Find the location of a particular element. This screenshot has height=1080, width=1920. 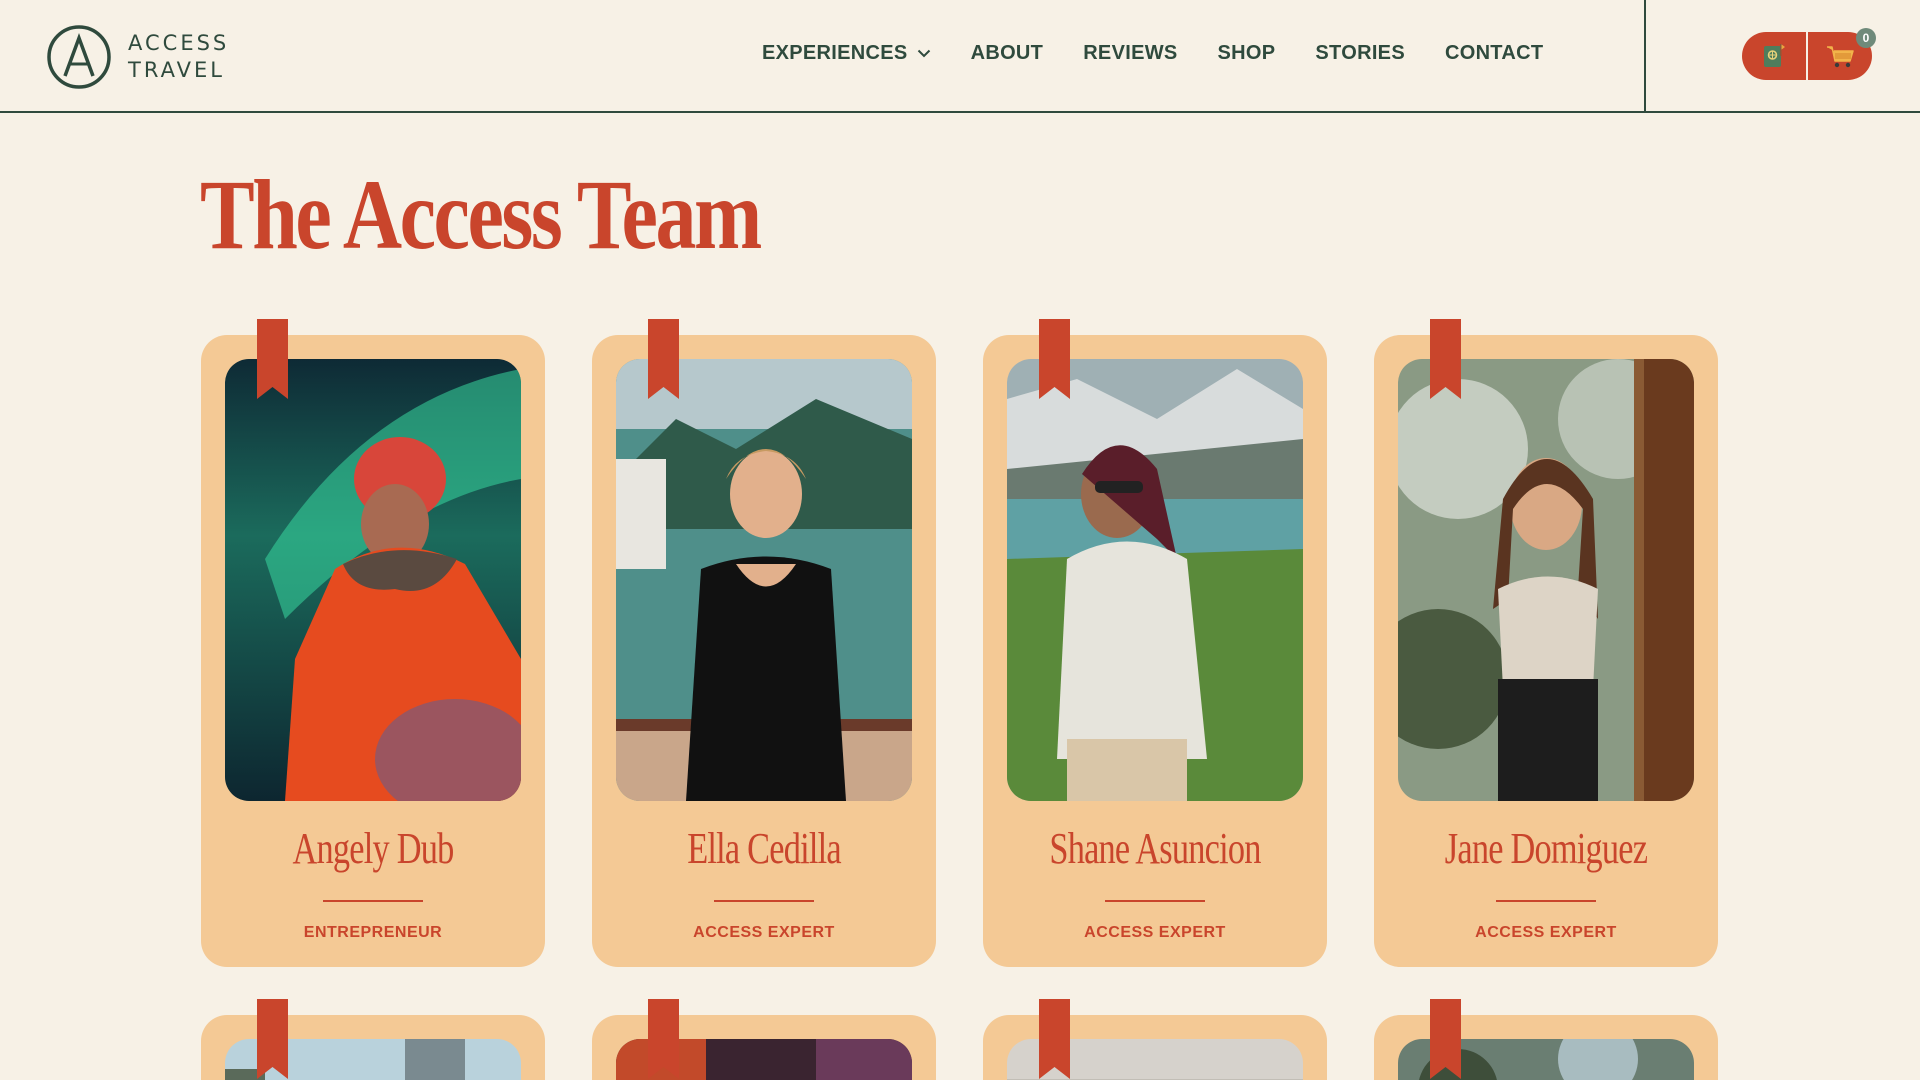

team-member-name: Jane Domiguez is located at coordinates (1546, 848).